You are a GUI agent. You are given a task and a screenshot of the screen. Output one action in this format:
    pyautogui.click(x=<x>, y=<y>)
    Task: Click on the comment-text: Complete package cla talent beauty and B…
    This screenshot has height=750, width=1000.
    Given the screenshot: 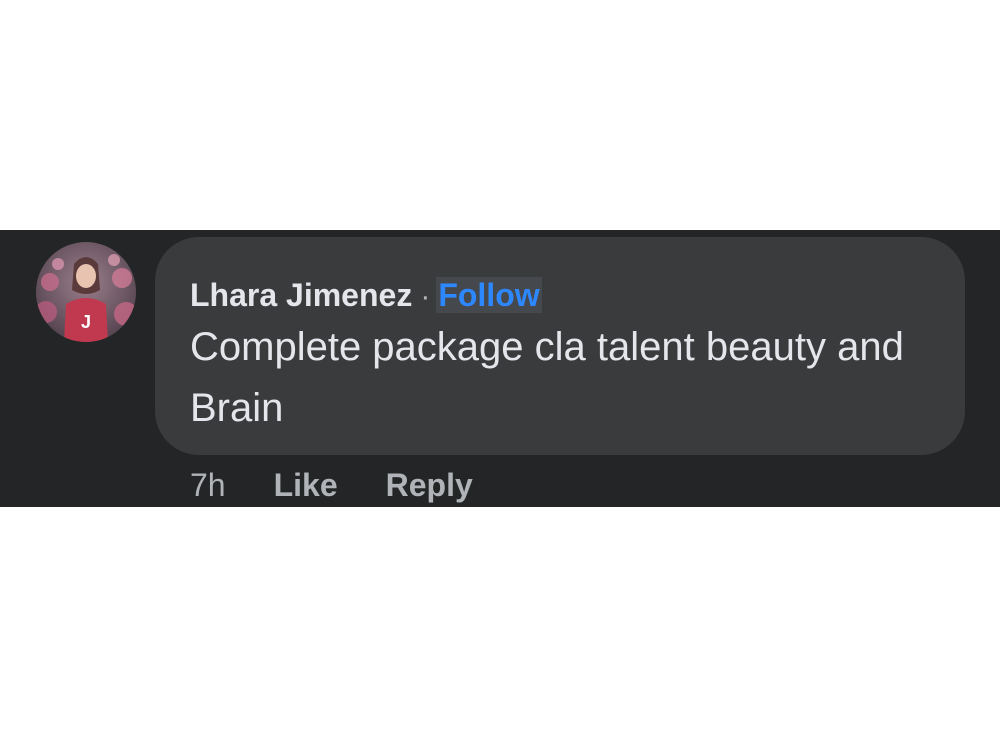 What is the action you would take?
    pyautogui.click(x=547, y=377)
    